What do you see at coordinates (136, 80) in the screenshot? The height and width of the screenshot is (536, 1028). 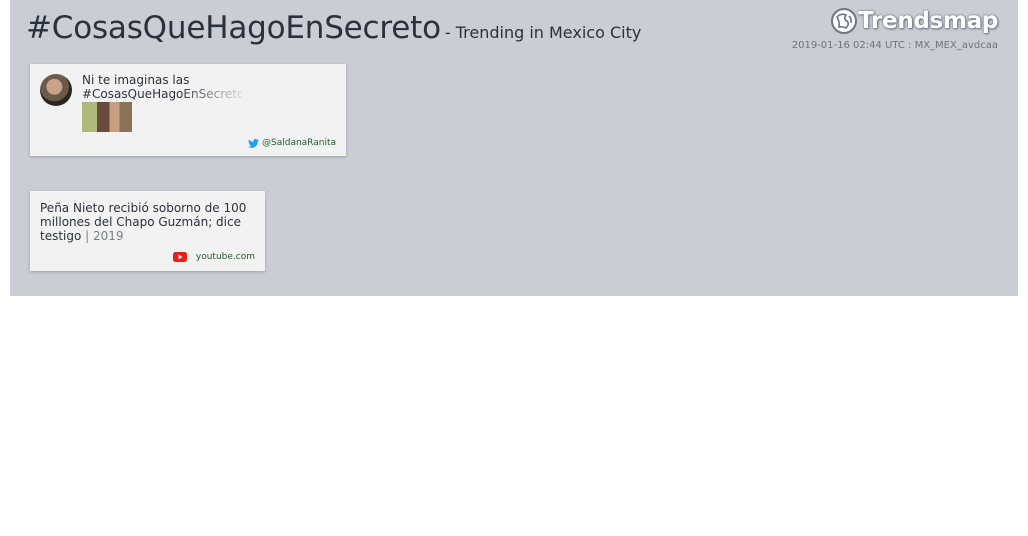 I see `tweet-text-line1: Ni te imaginas las` at bounding box center [136, 80].